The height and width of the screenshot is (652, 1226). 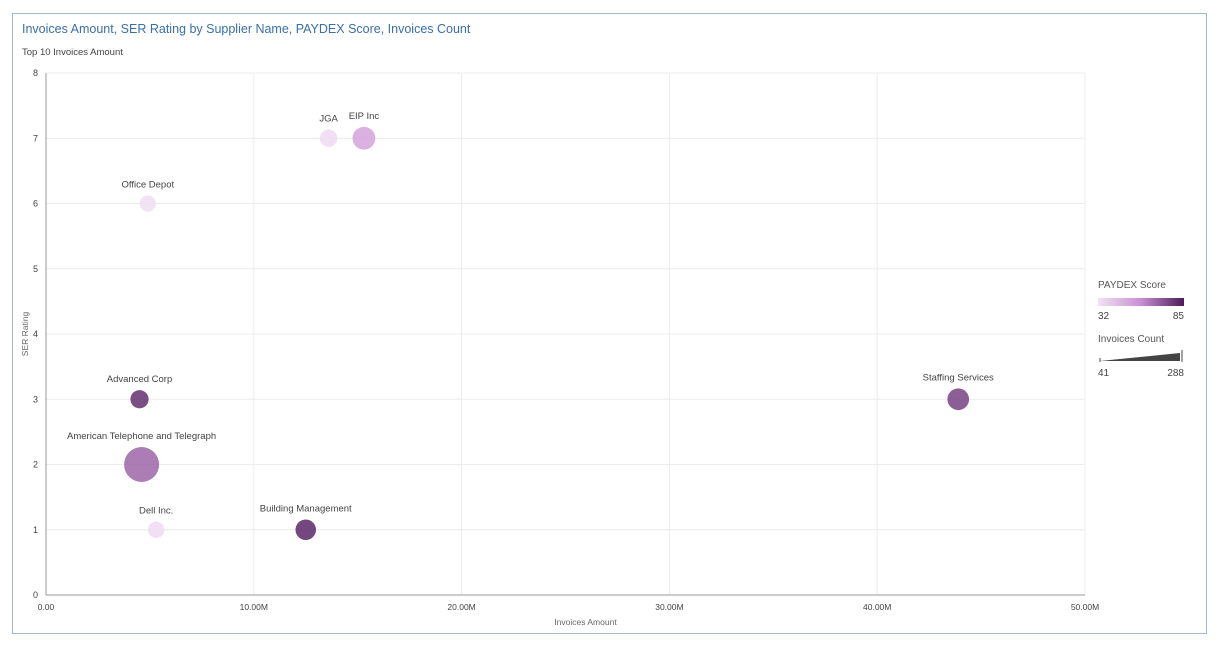 I want to click on x-tick-label: 50.00M, so click(x=1085, y=607).